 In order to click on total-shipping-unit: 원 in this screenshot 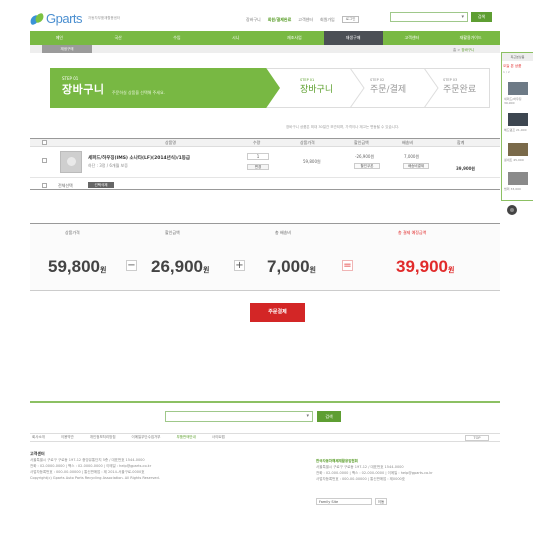, I will do `click(312, 270)`.